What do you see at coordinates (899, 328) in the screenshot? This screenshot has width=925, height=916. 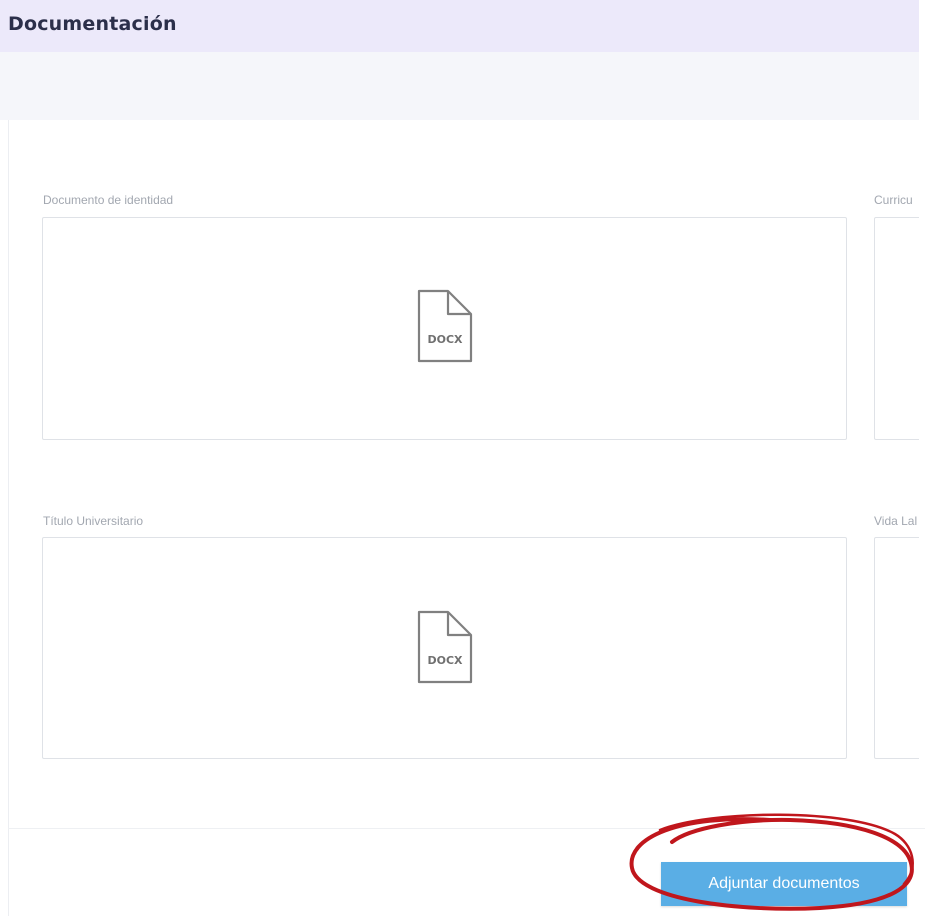 I see `document-dropzone-curriculum` at bounding box center [899, 328].